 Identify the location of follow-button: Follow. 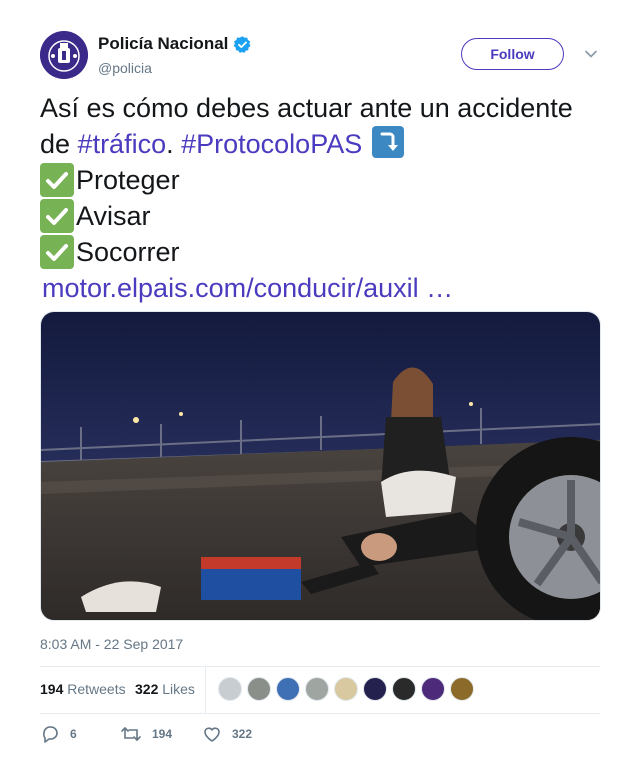
(512, 54).